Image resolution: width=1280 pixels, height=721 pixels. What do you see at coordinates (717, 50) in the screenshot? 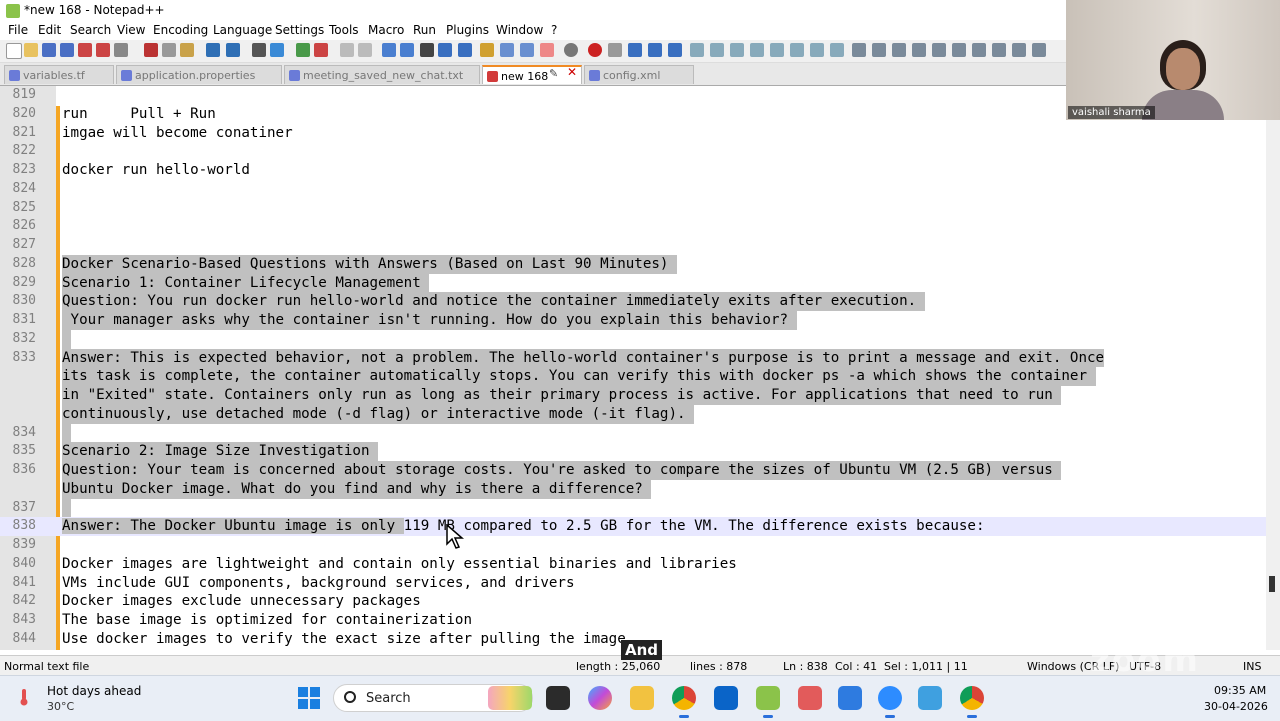
I see `plugin-tool-2-icon` at bounding box center [717, 50].